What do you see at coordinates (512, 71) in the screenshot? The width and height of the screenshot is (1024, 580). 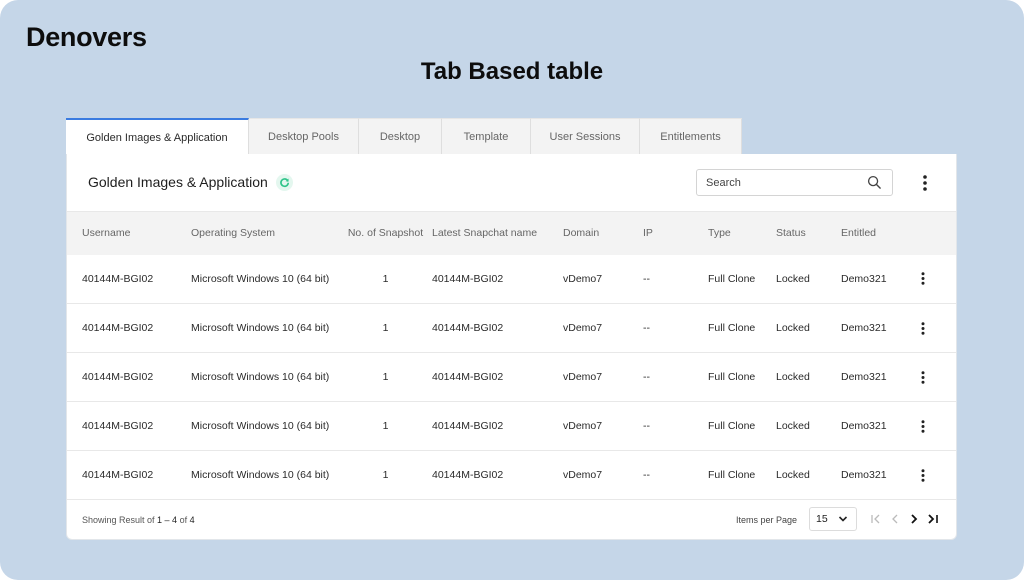 I see `page-title: Tab Based table` at bounding box center [512, 71].